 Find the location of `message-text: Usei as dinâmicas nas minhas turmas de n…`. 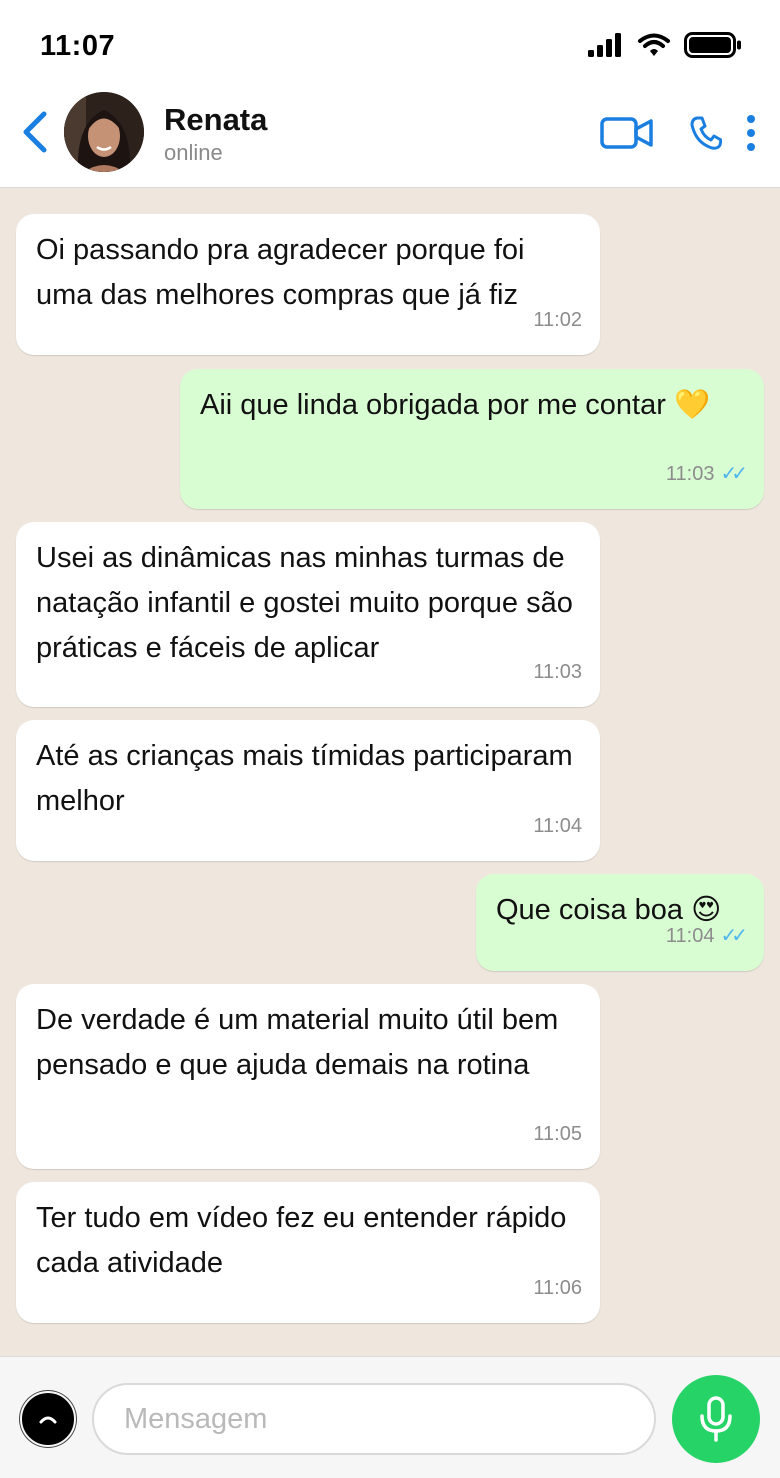

message-text: Usei as dinâmicas nas minhas turmas de n… is located at coordinates (304, 603).